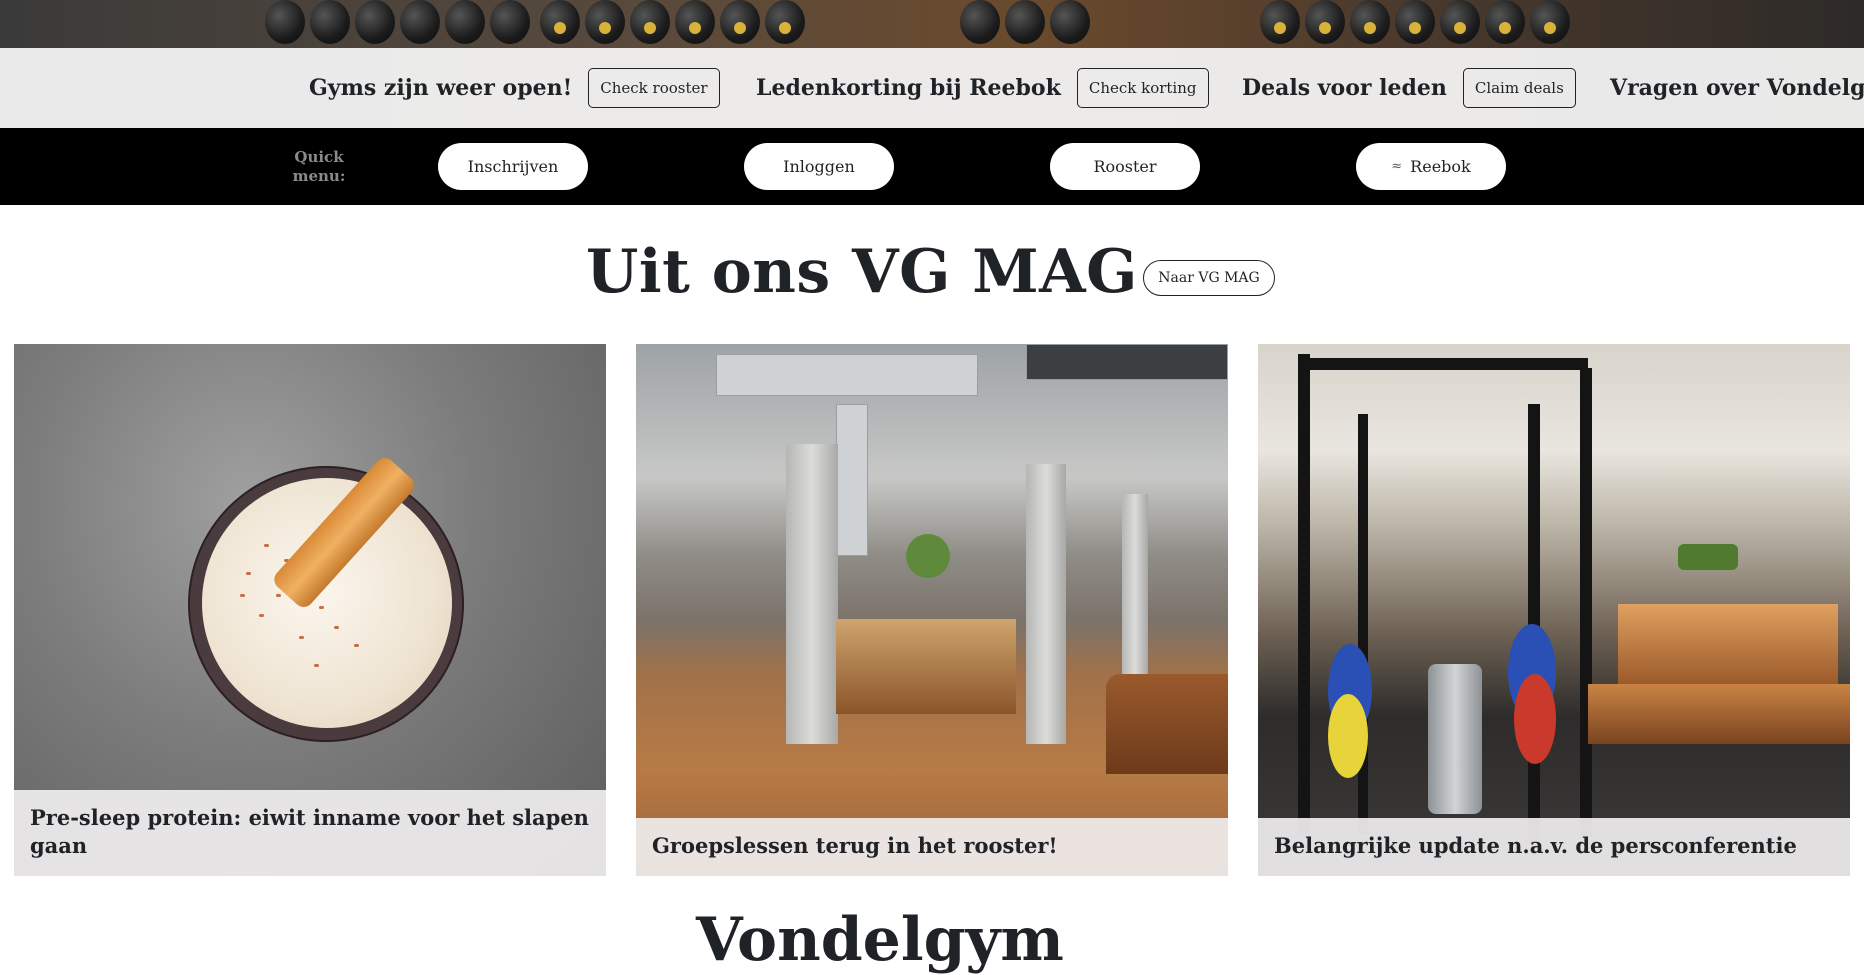  What do you see at coordinates (319, 166) in the screenshot?
I see `quick-menu-label: Quick menu:` at bounding box center [319, 166].